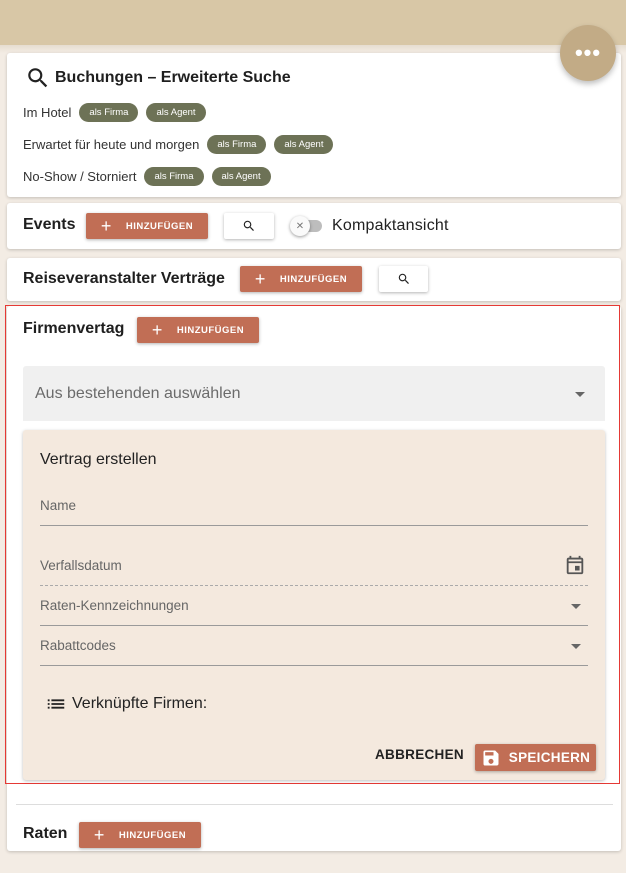 This screenshot has height=873, width=626. Describe the element at coordinates (314, 665) in the screenshot. I see `discount-codes-underline` at that location.